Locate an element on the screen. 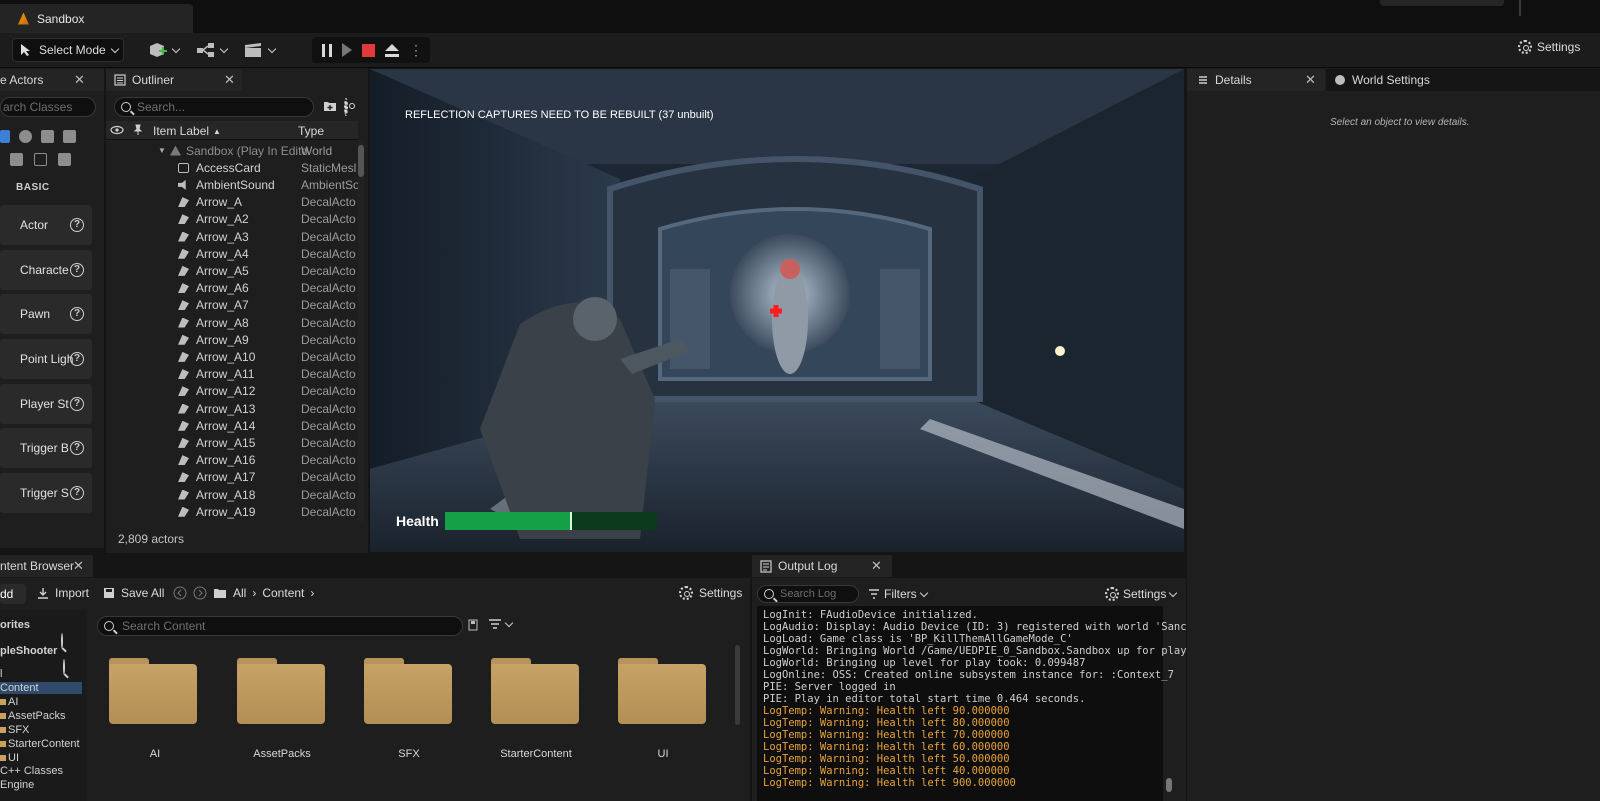  add-button: dd is located at coordinates (13, 594).